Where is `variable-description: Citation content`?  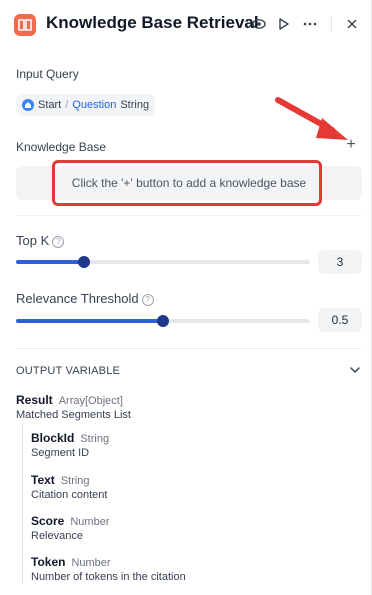
variable-description: Citation content is located at coordinates (69, 495).